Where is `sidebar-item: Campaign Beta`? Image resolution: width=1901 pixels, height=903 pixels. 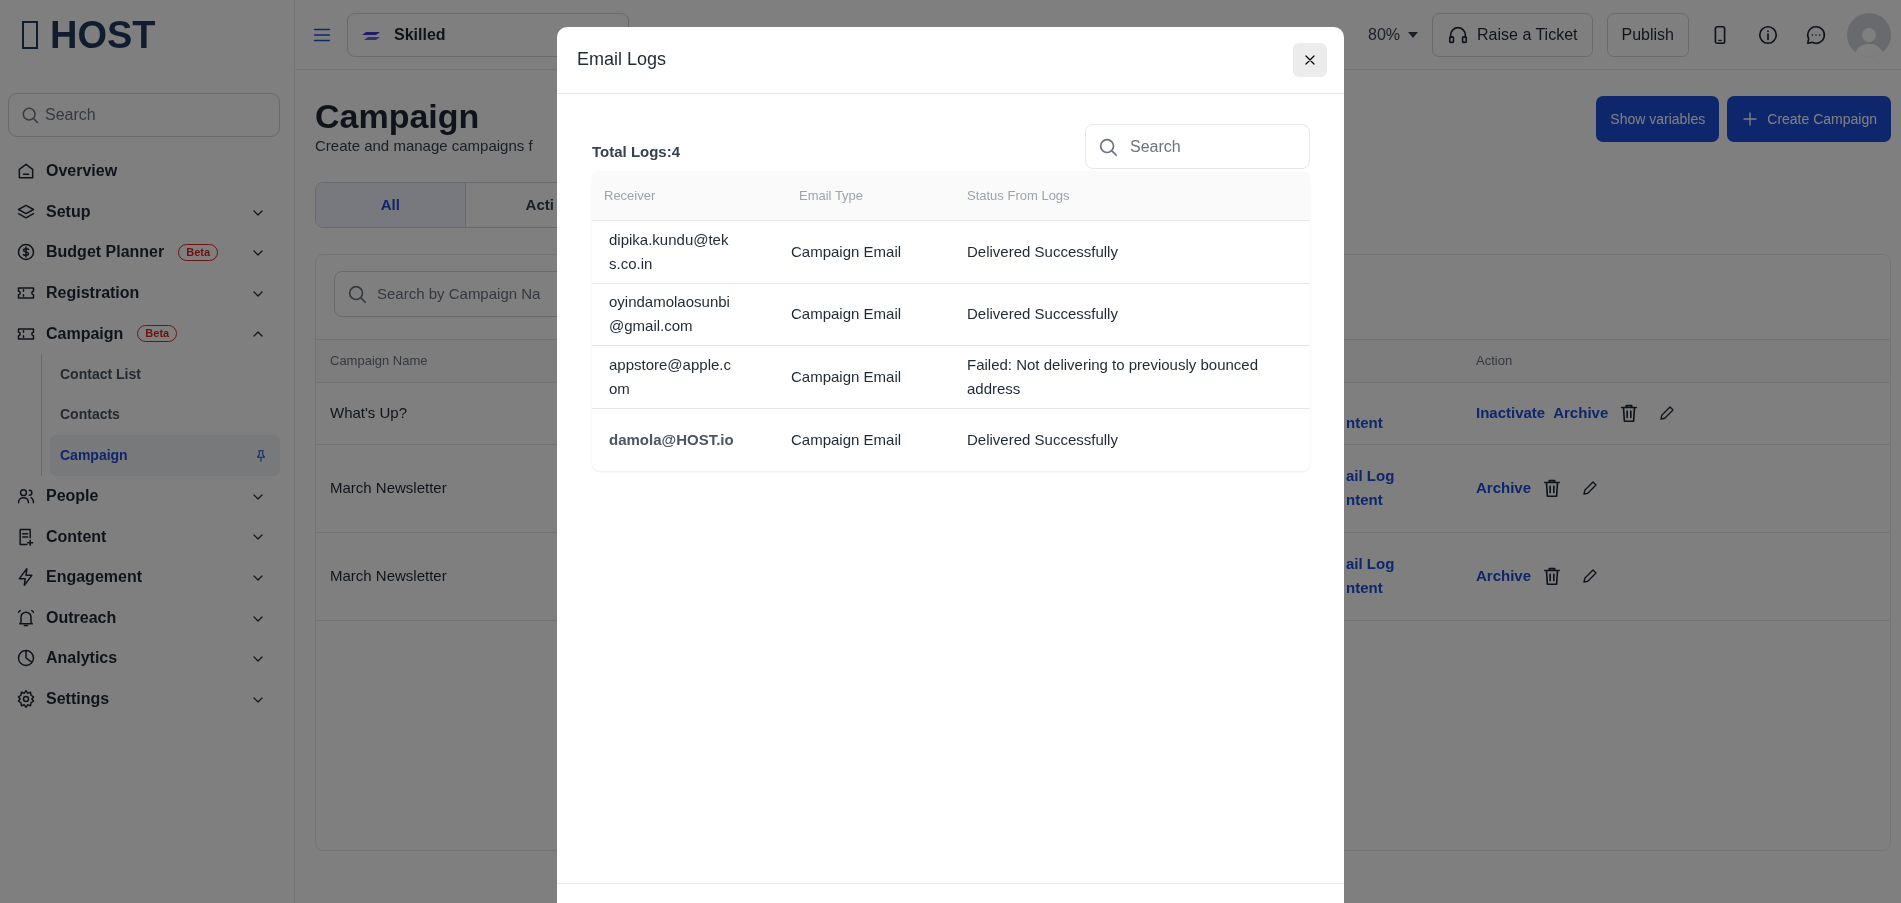
sidebar-item: Campaign Beta is located at coordinates (144, 333).